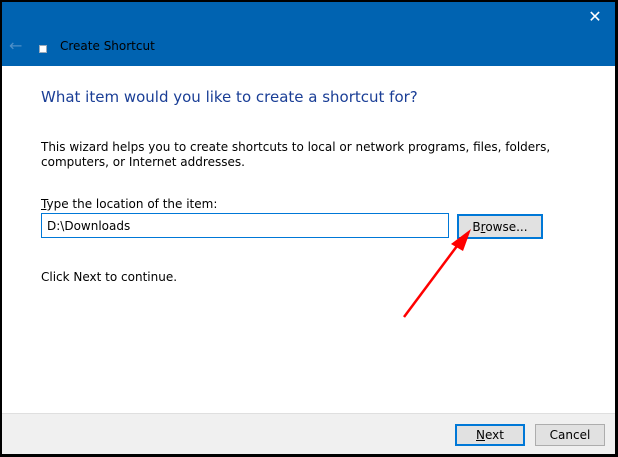 The height and width of the screenshot is (457, 618). I want to click on red-annotation-arrow, so click(436, 273).